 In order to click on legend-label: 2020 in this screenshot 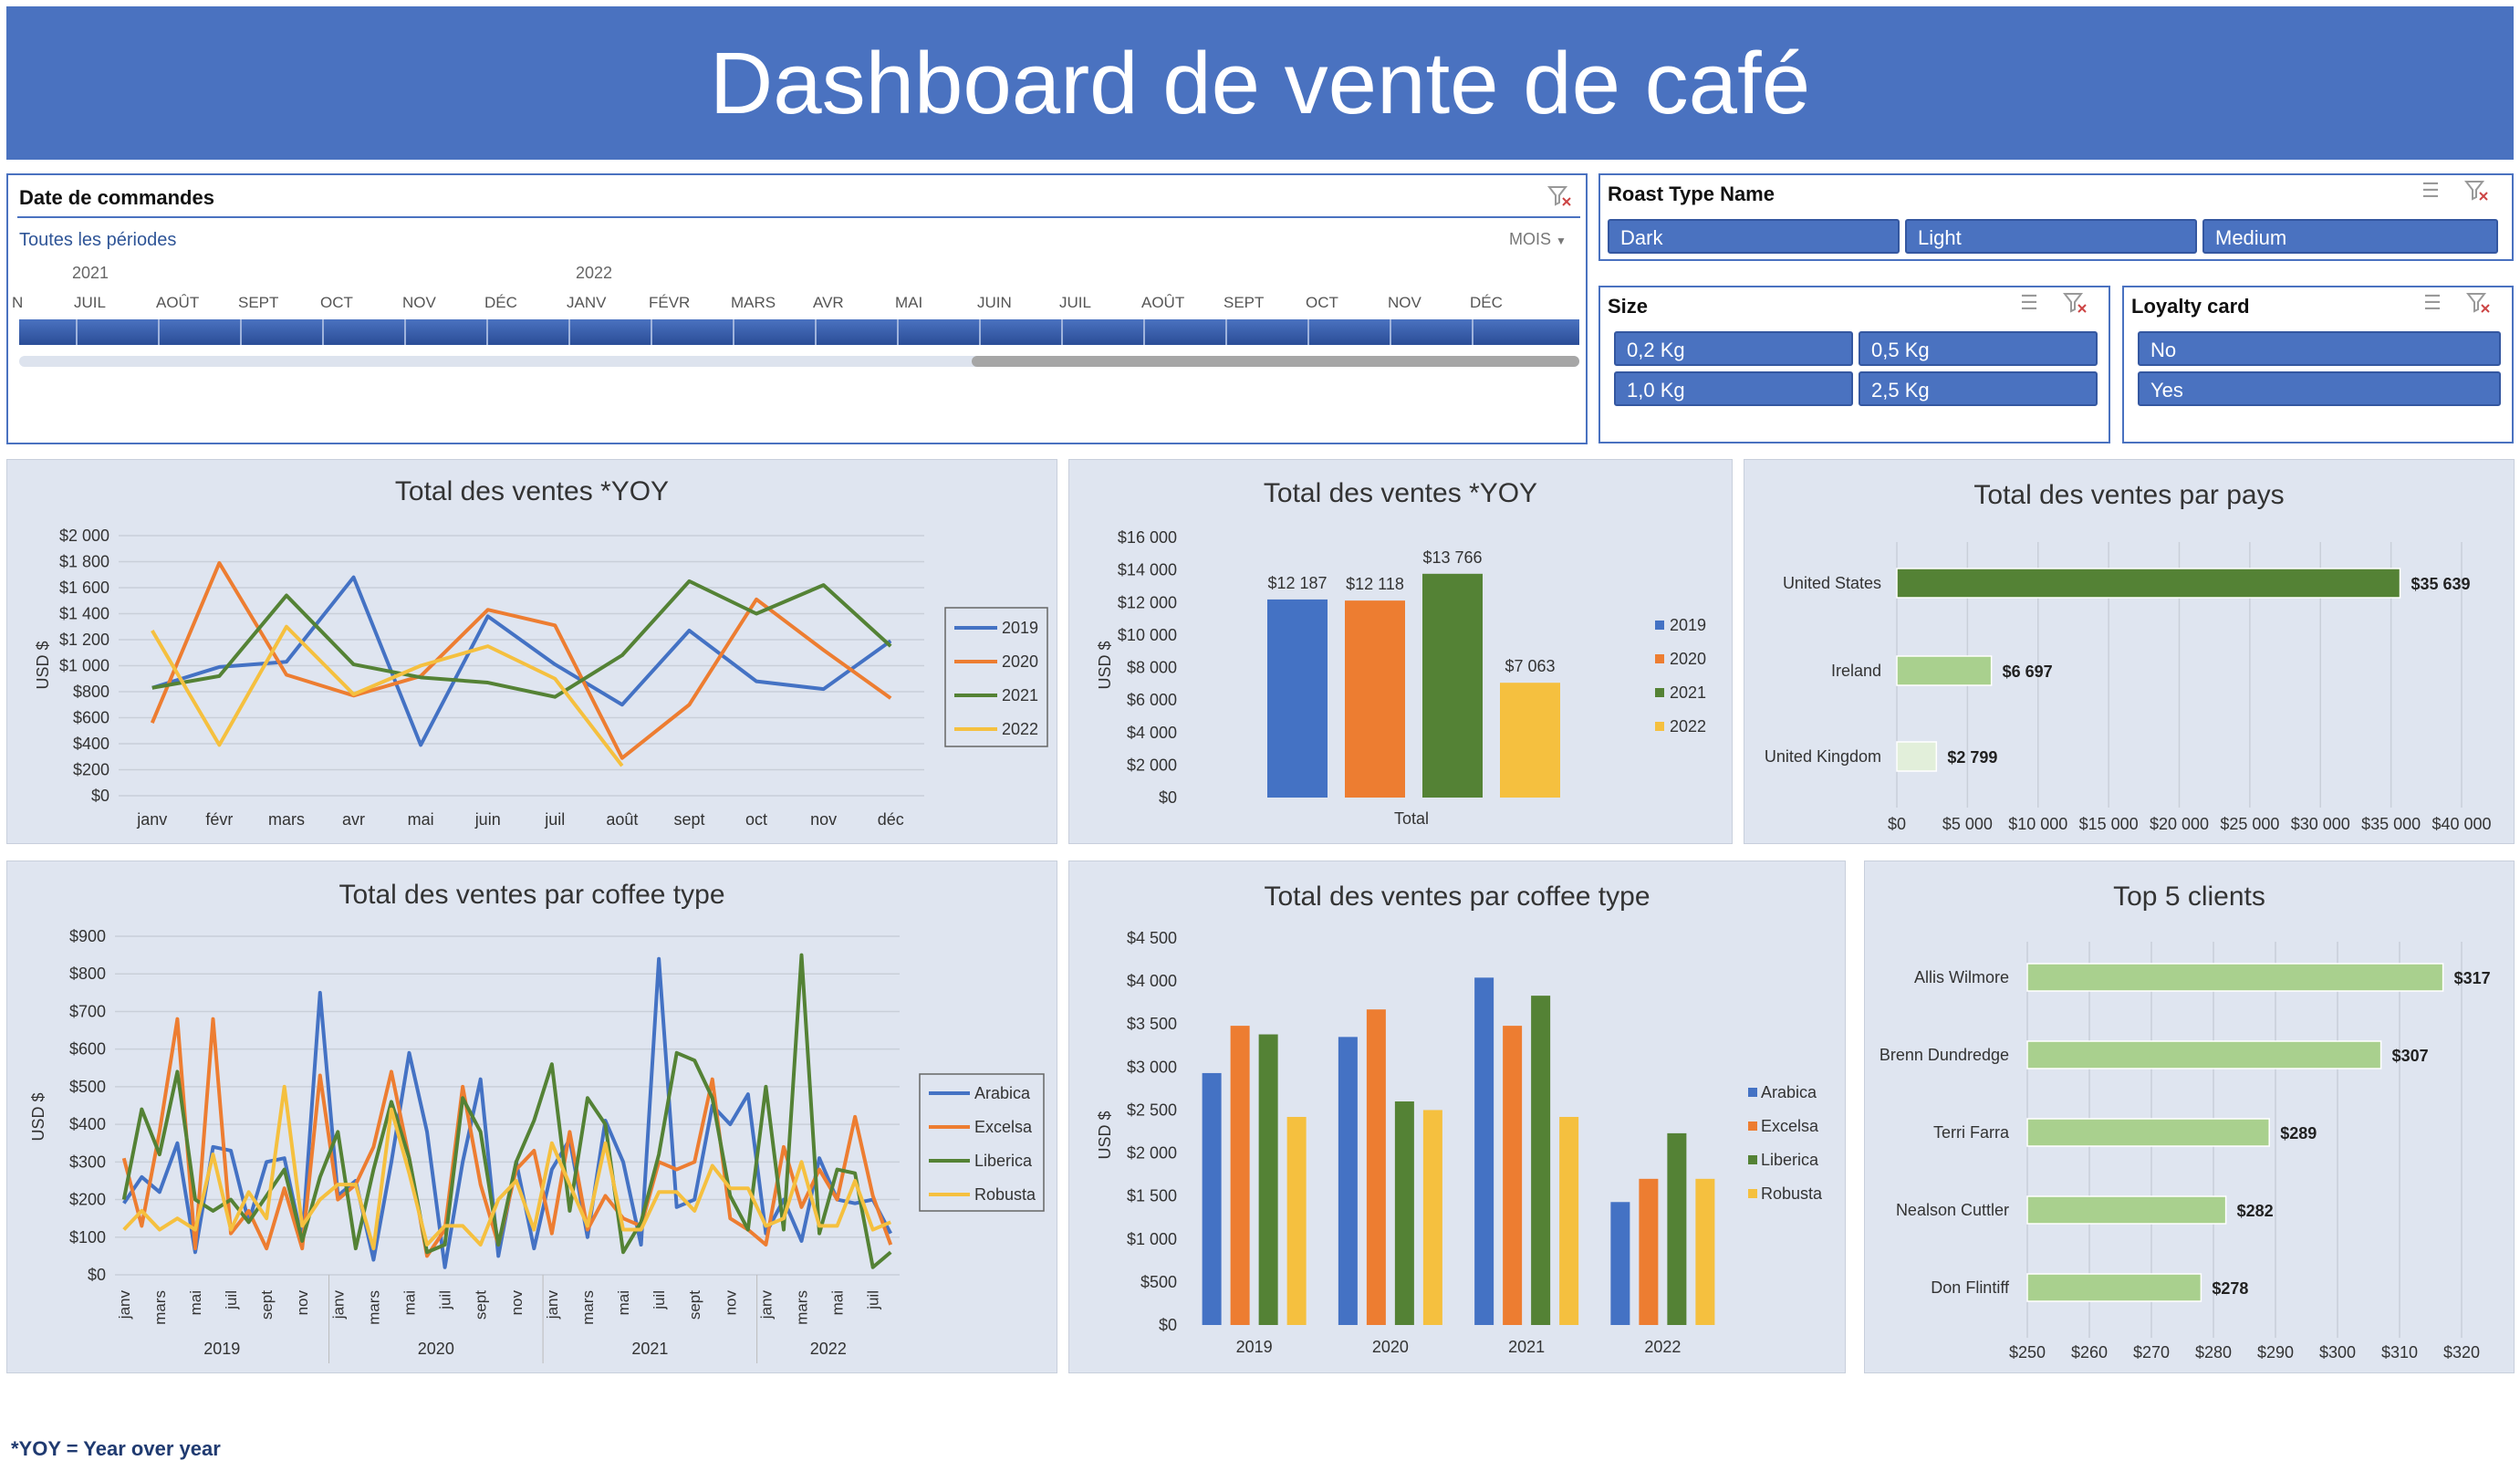, I will do `click(1020, 661)`.